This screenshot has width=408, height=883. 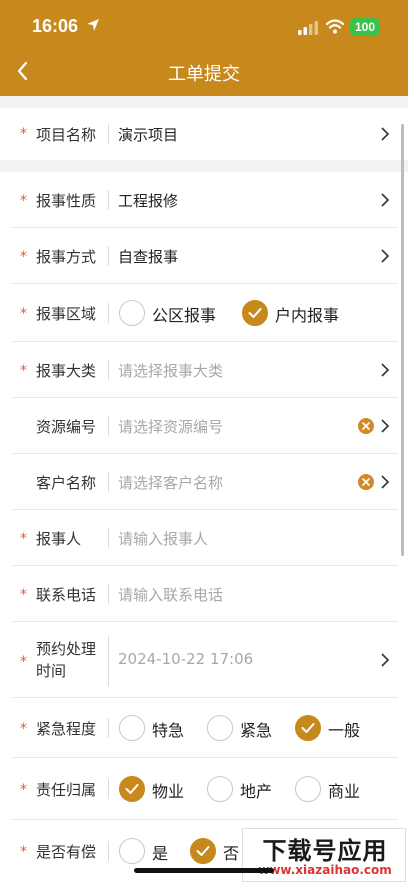 What do you see at coordinates (307, 314) in the screenshot?
I see `option-label: 户内报事` at bounding box center [307, 314].